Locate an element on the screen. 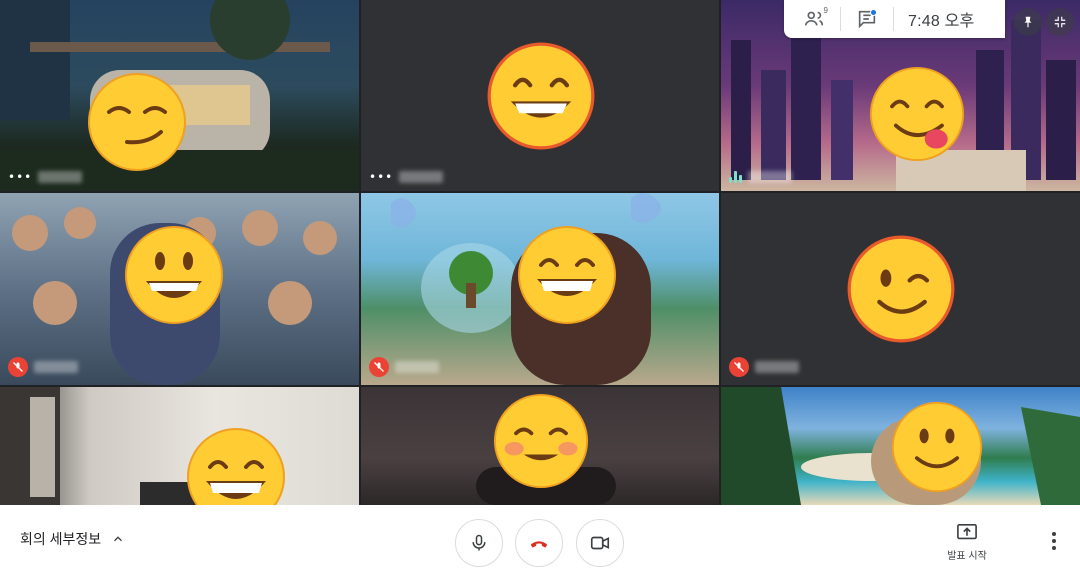 This screenshot has width=1080, height=571. meeting-info-panel: 9 7:48 오후 is located at coordinates (894, 19).